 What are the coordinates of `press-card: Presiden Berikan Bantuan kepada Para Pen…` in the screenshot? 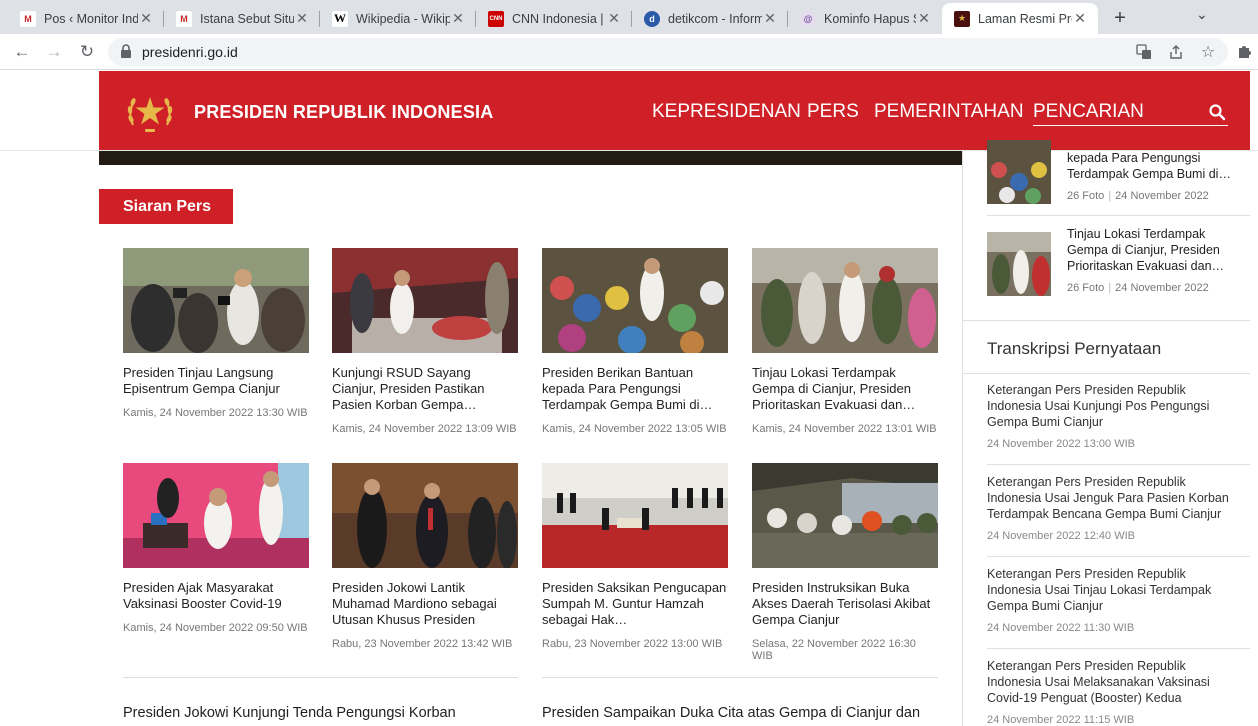 It's located at (635, 341).